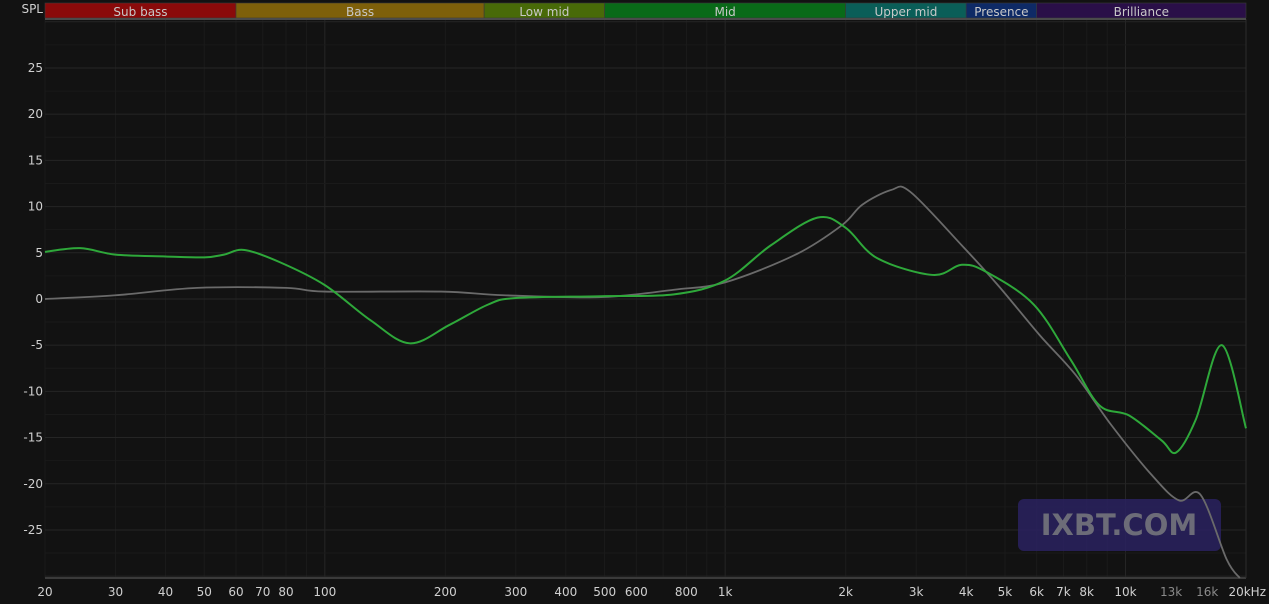  Describe the element at coordinates (1036, 592) in the screenshot. I see `x-tick-label: 6k` at that location.